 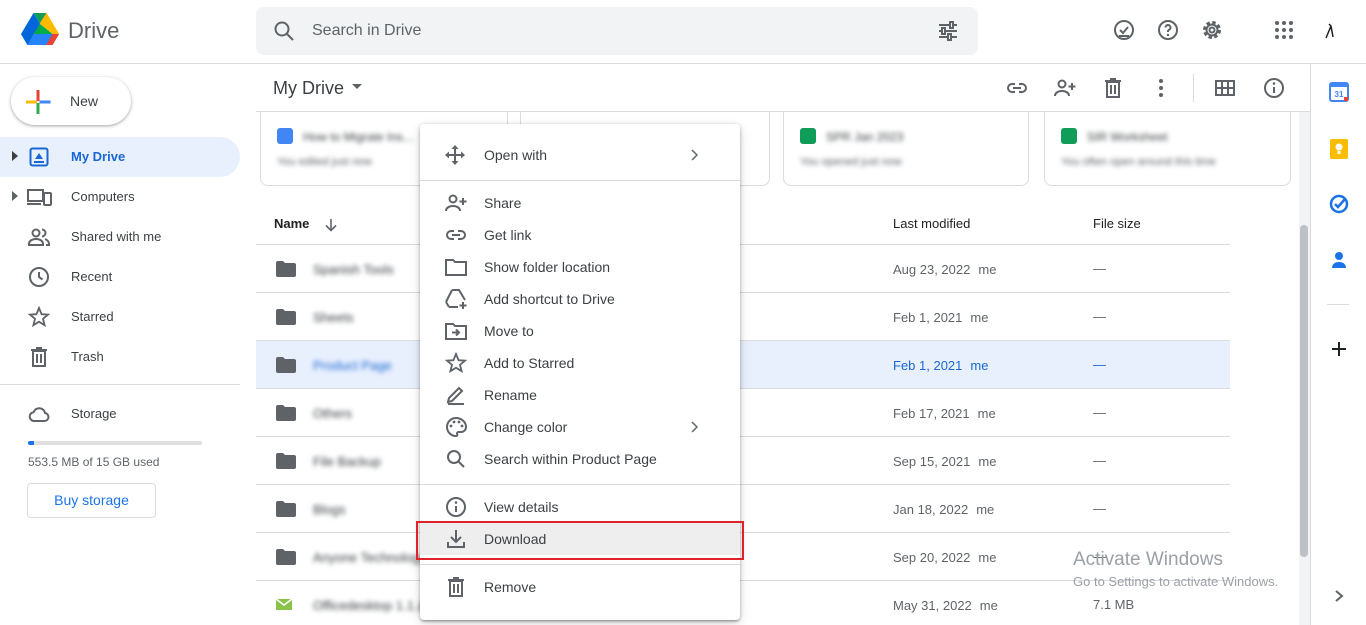 What do you see at coordinates (120, 237) in the screenshot?
I see `sidebar-item-shared-with-me: Shared with me` at bounding box center [120, 237].